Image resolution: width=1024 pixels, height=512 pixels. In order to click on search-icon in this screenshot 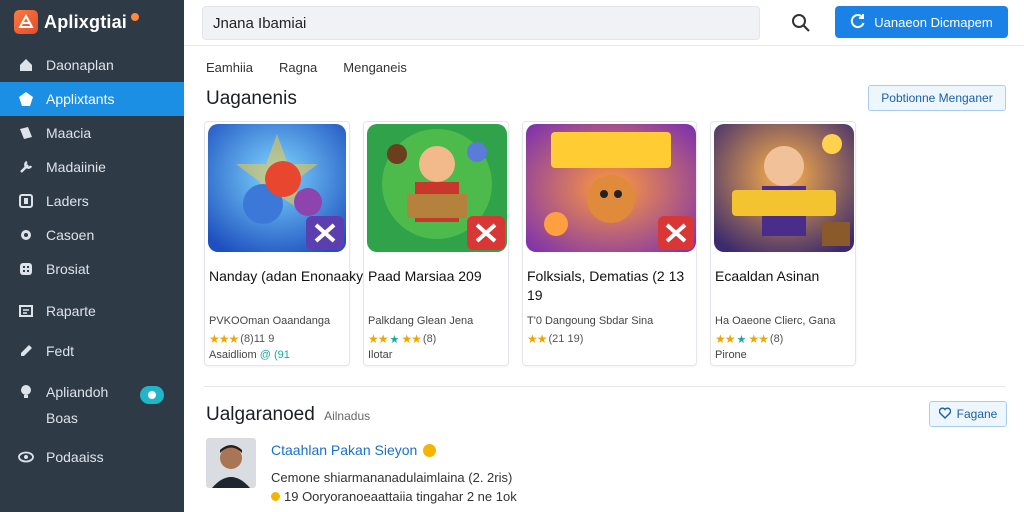, I will do `click(801, 23)`.